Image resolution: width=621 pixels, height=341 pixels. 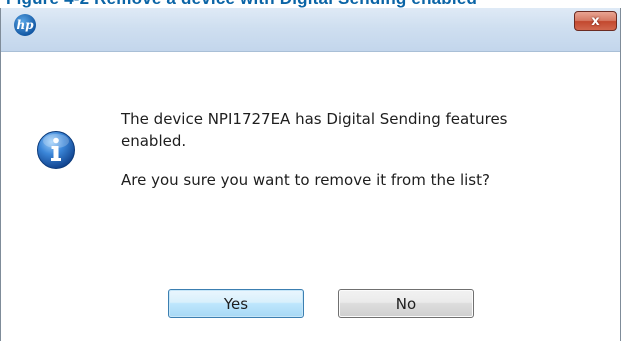 I want to click on svg-text: hp, so click(x=25, y=25).